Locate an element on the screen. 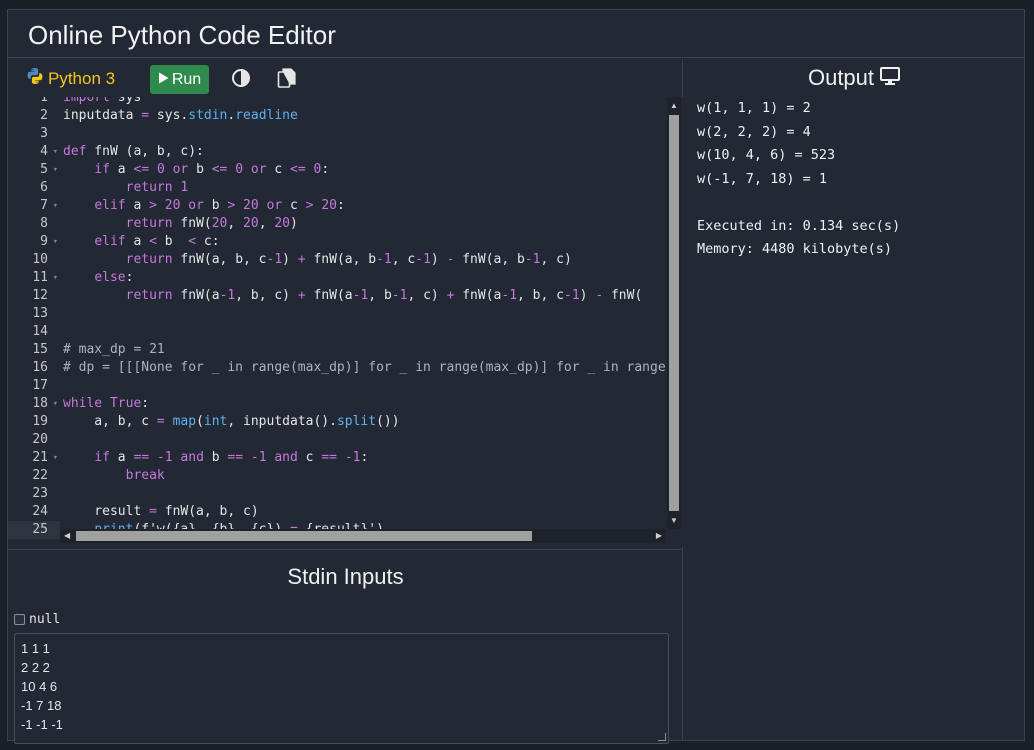  output-header: Output is located at coordinates (854, 78).